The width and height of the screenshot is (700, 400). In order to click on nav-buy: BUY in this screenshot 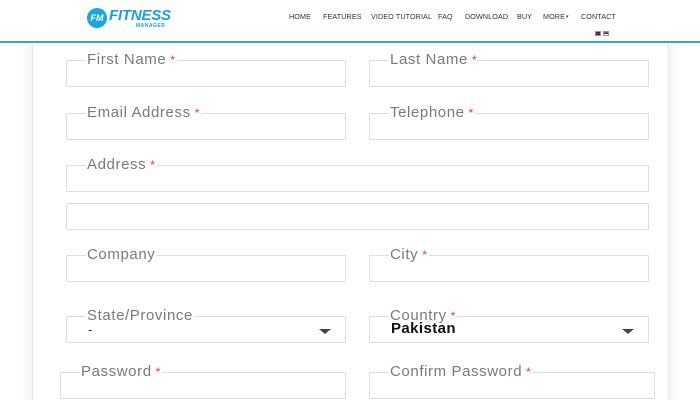, I will do `click(524, 16)`.